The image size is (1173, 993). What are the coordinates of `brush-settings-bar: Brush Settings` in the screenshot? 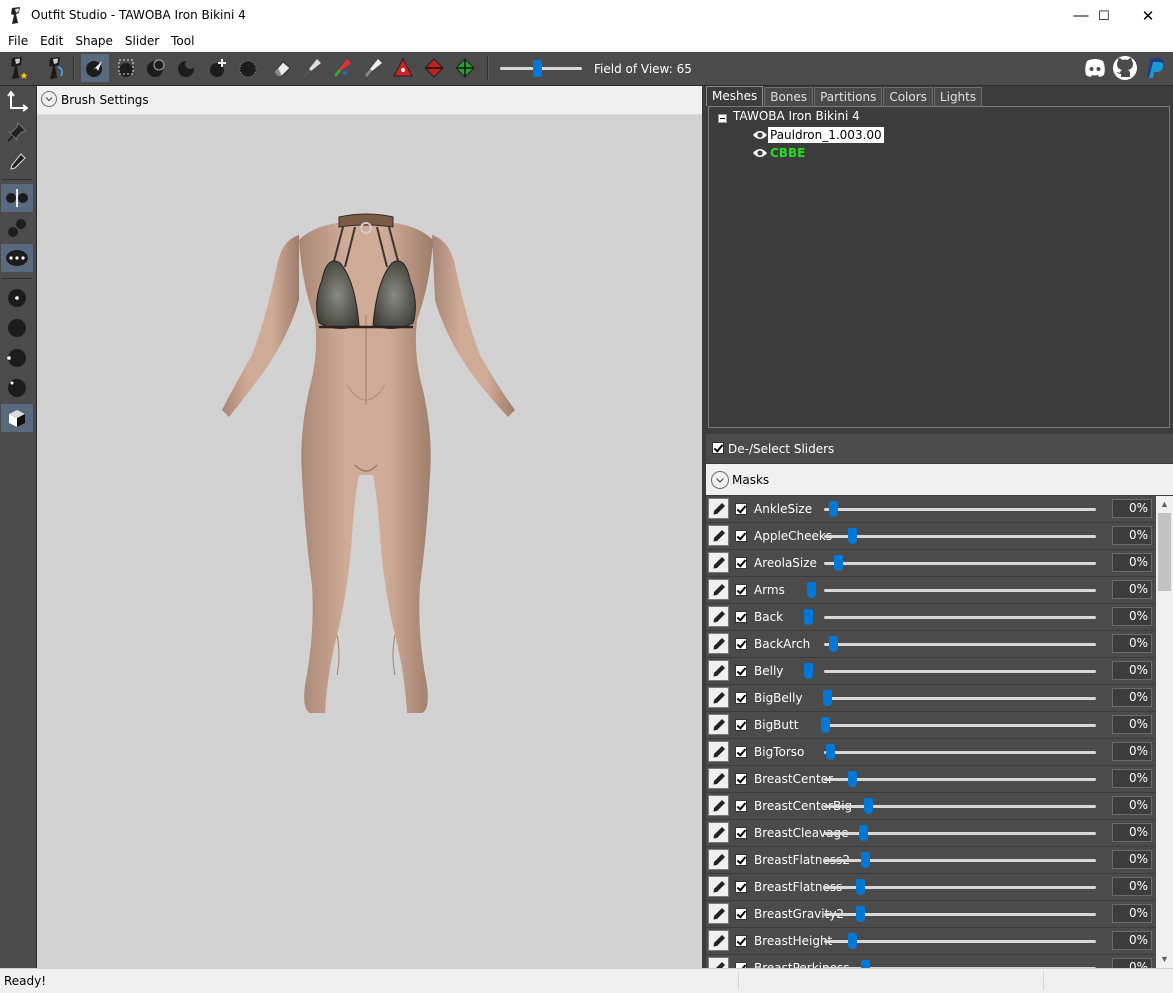 It's located at (369, 100).